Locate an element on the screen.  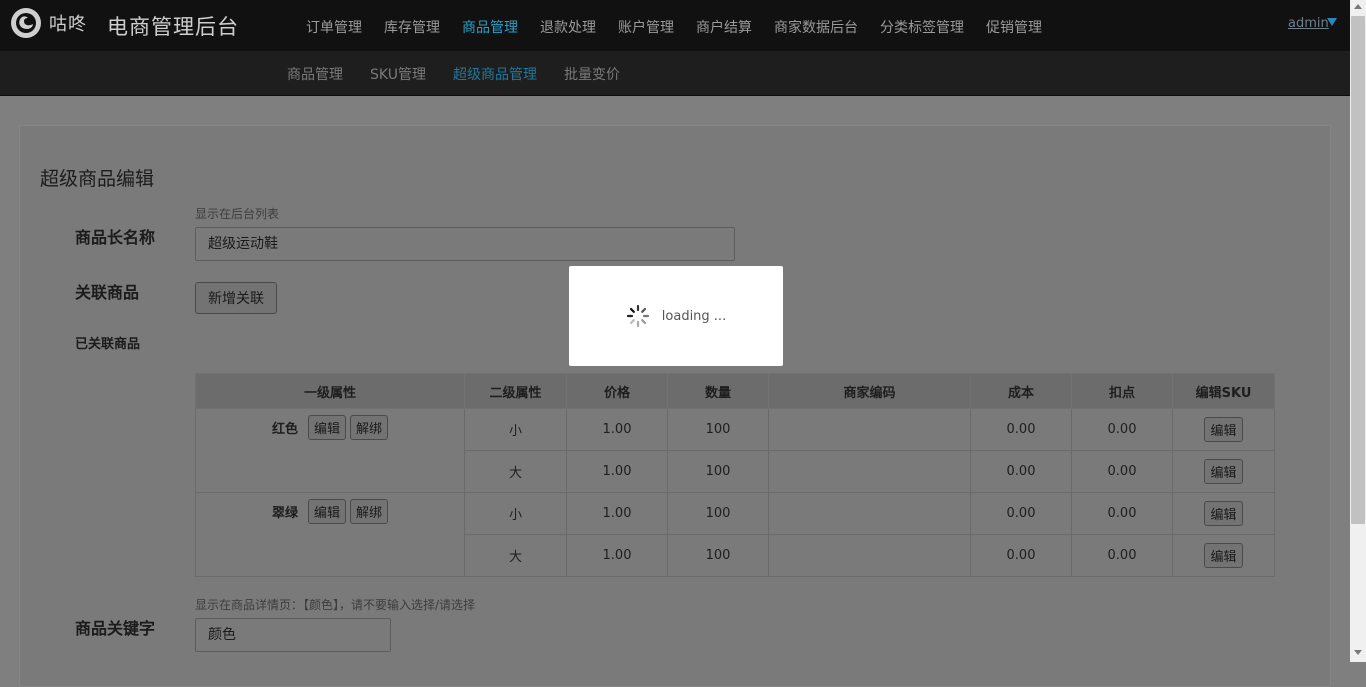
sub-nav: 商品管理 SKU管理 超级商品管理 批量变价 is located at coordinates (467, 74).